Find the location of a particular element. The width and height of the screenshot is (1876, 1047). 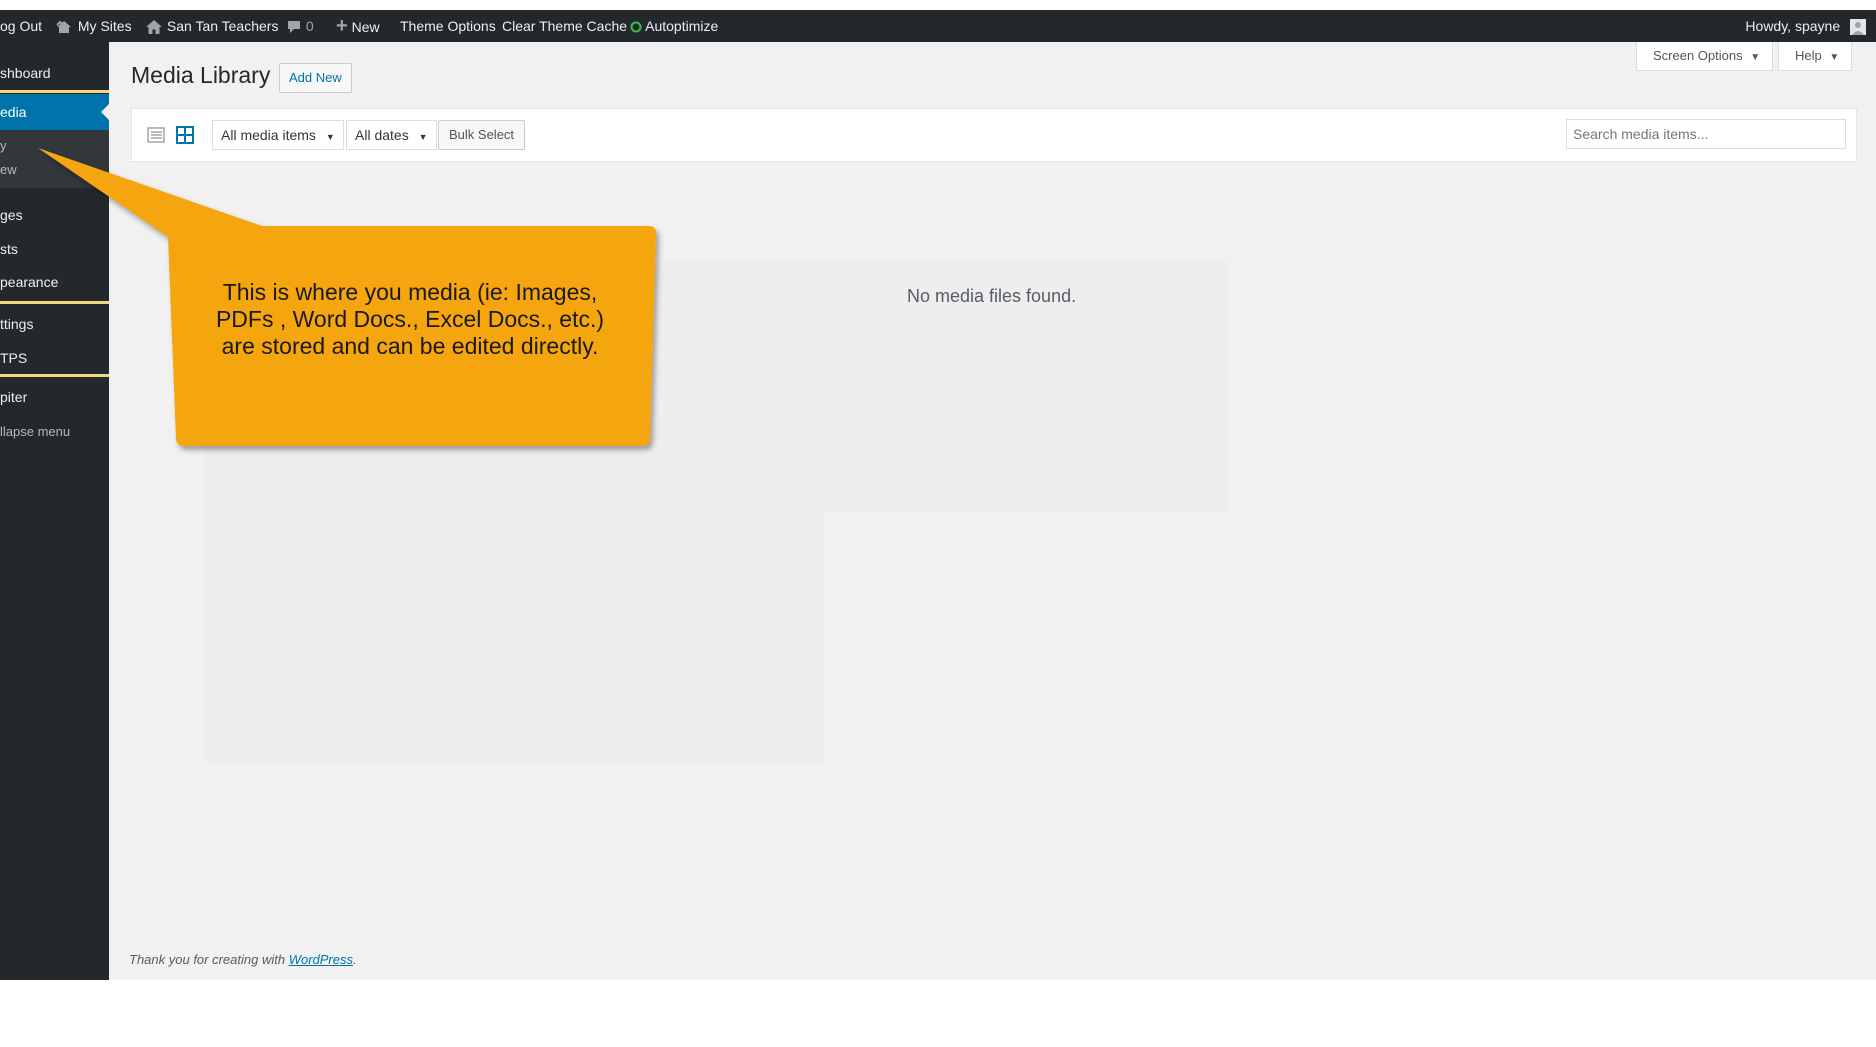

my-sites-icon is located at coordinates (63, 27).